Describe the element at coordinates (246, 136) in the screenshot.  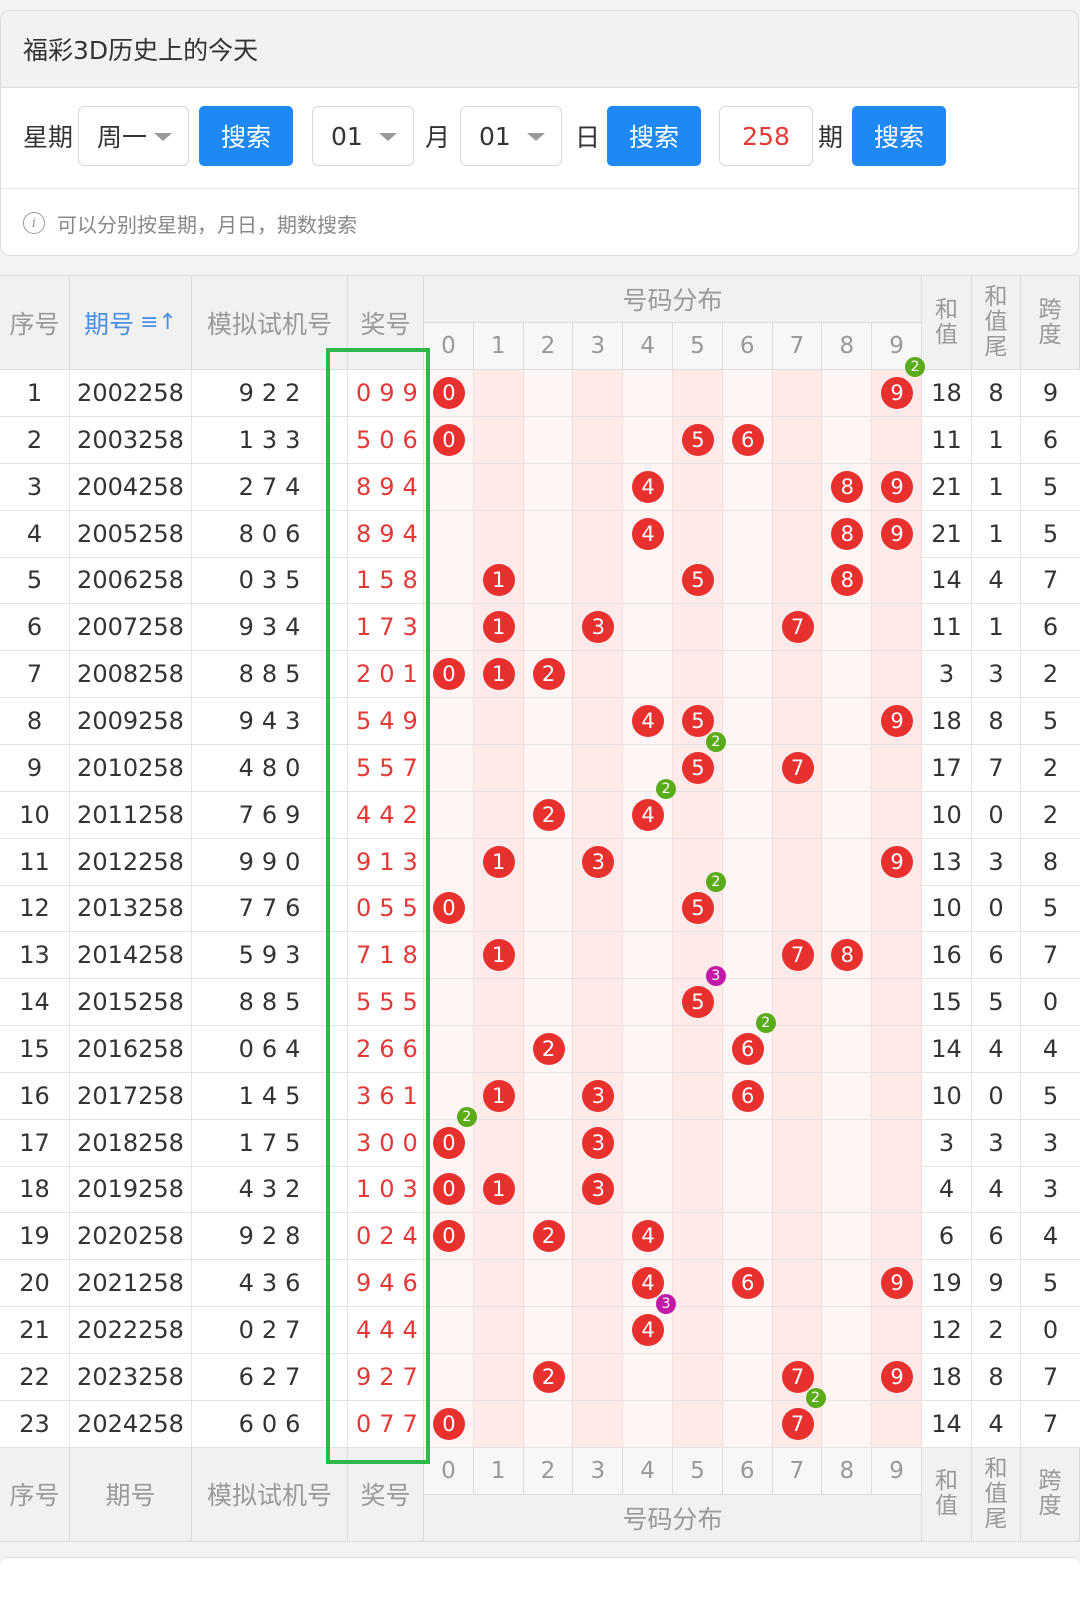
I see `weekday-search-button: 搜索` at that location.